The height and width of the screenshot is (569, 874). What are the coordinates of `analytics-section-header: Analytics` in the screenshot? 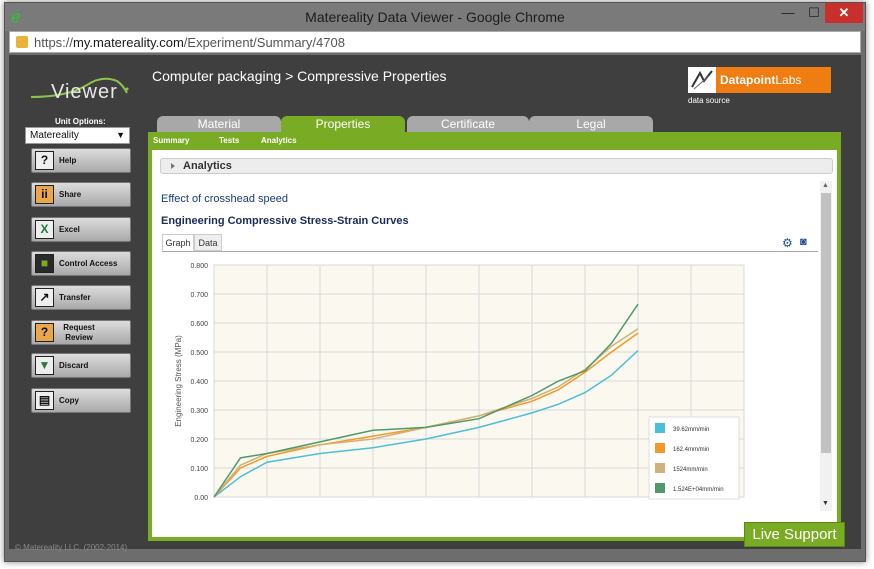 It's located at (496, 166).